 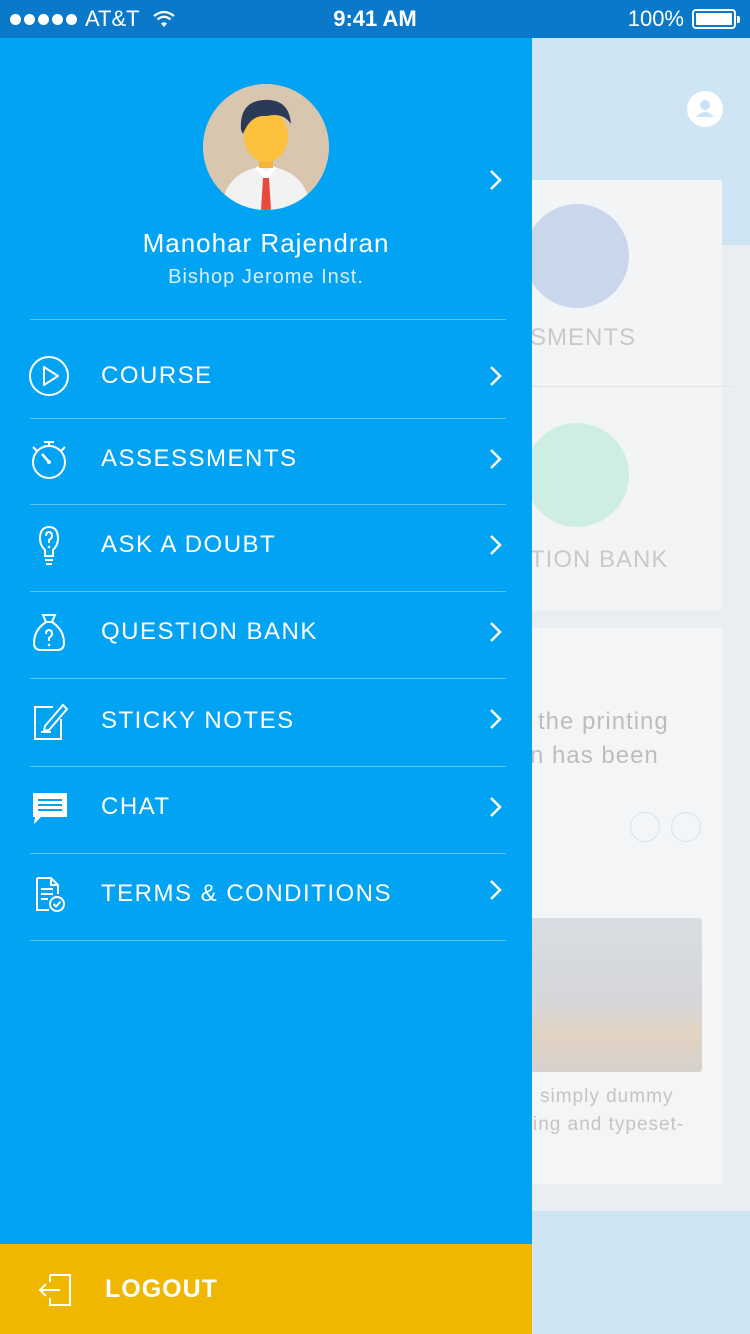 What do you see at coordinates (603, 721) in the screenshot?
I see `post-text-line-1: the printing` at bounding box center [603, 721].